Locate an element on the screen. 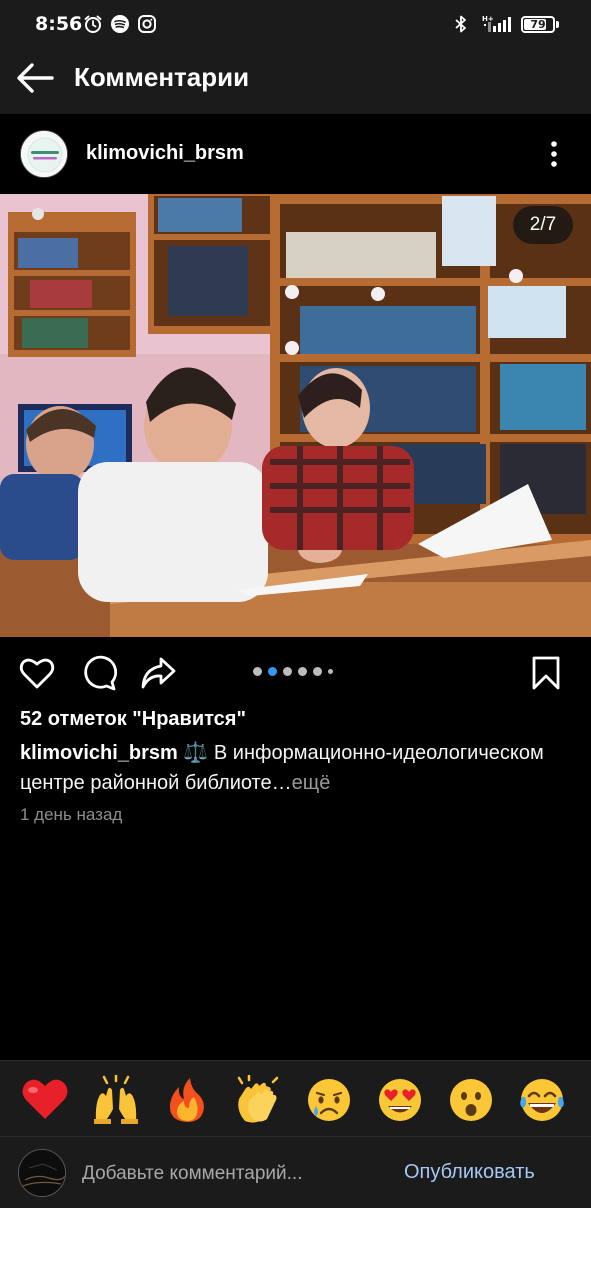 This screenshot has height=1280, width=591. share-icon is located at coordinates (158, 673).